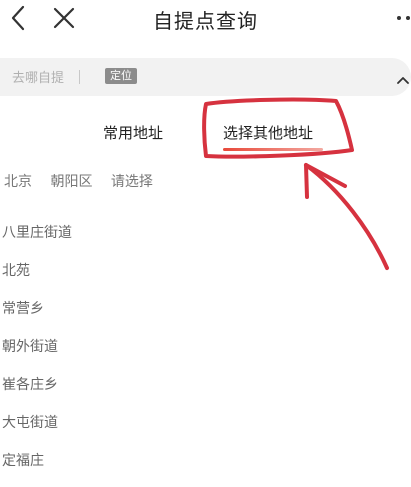 This screenshot has height=487, width=411. I want to click on active-tab-indicator, so click(273, 149).